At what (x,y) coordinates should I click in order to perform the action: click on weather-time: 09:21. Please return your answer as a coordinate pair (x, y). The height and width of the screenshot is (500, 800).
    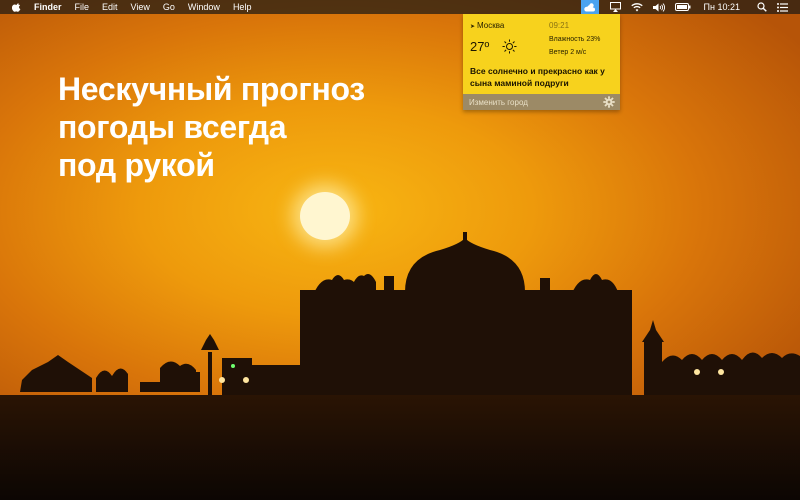
    Looking at the image, I should click on (559, 25).